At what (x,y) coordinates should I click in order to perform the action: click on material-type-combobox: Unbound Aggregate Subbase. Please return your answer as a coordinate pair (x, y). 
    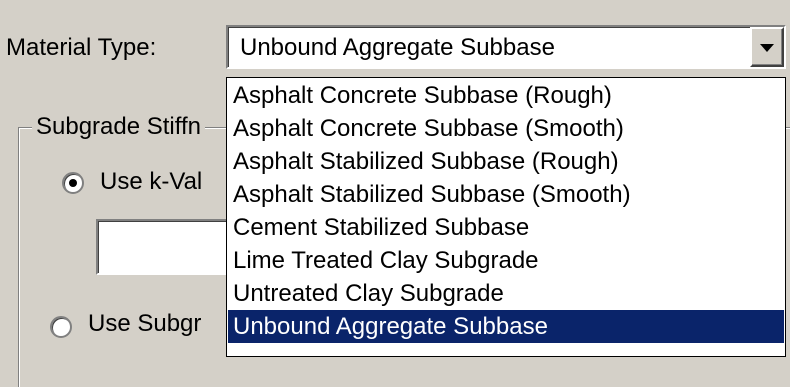
    Looking at the image, I should click on (506, 47).